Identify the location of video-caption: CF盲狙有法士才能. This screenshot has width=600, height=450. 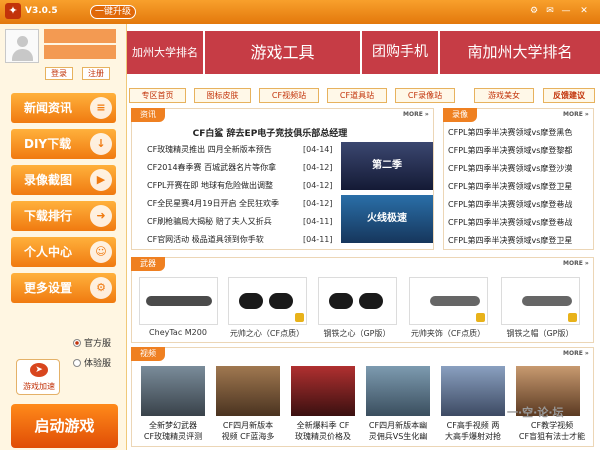
(552, 436).